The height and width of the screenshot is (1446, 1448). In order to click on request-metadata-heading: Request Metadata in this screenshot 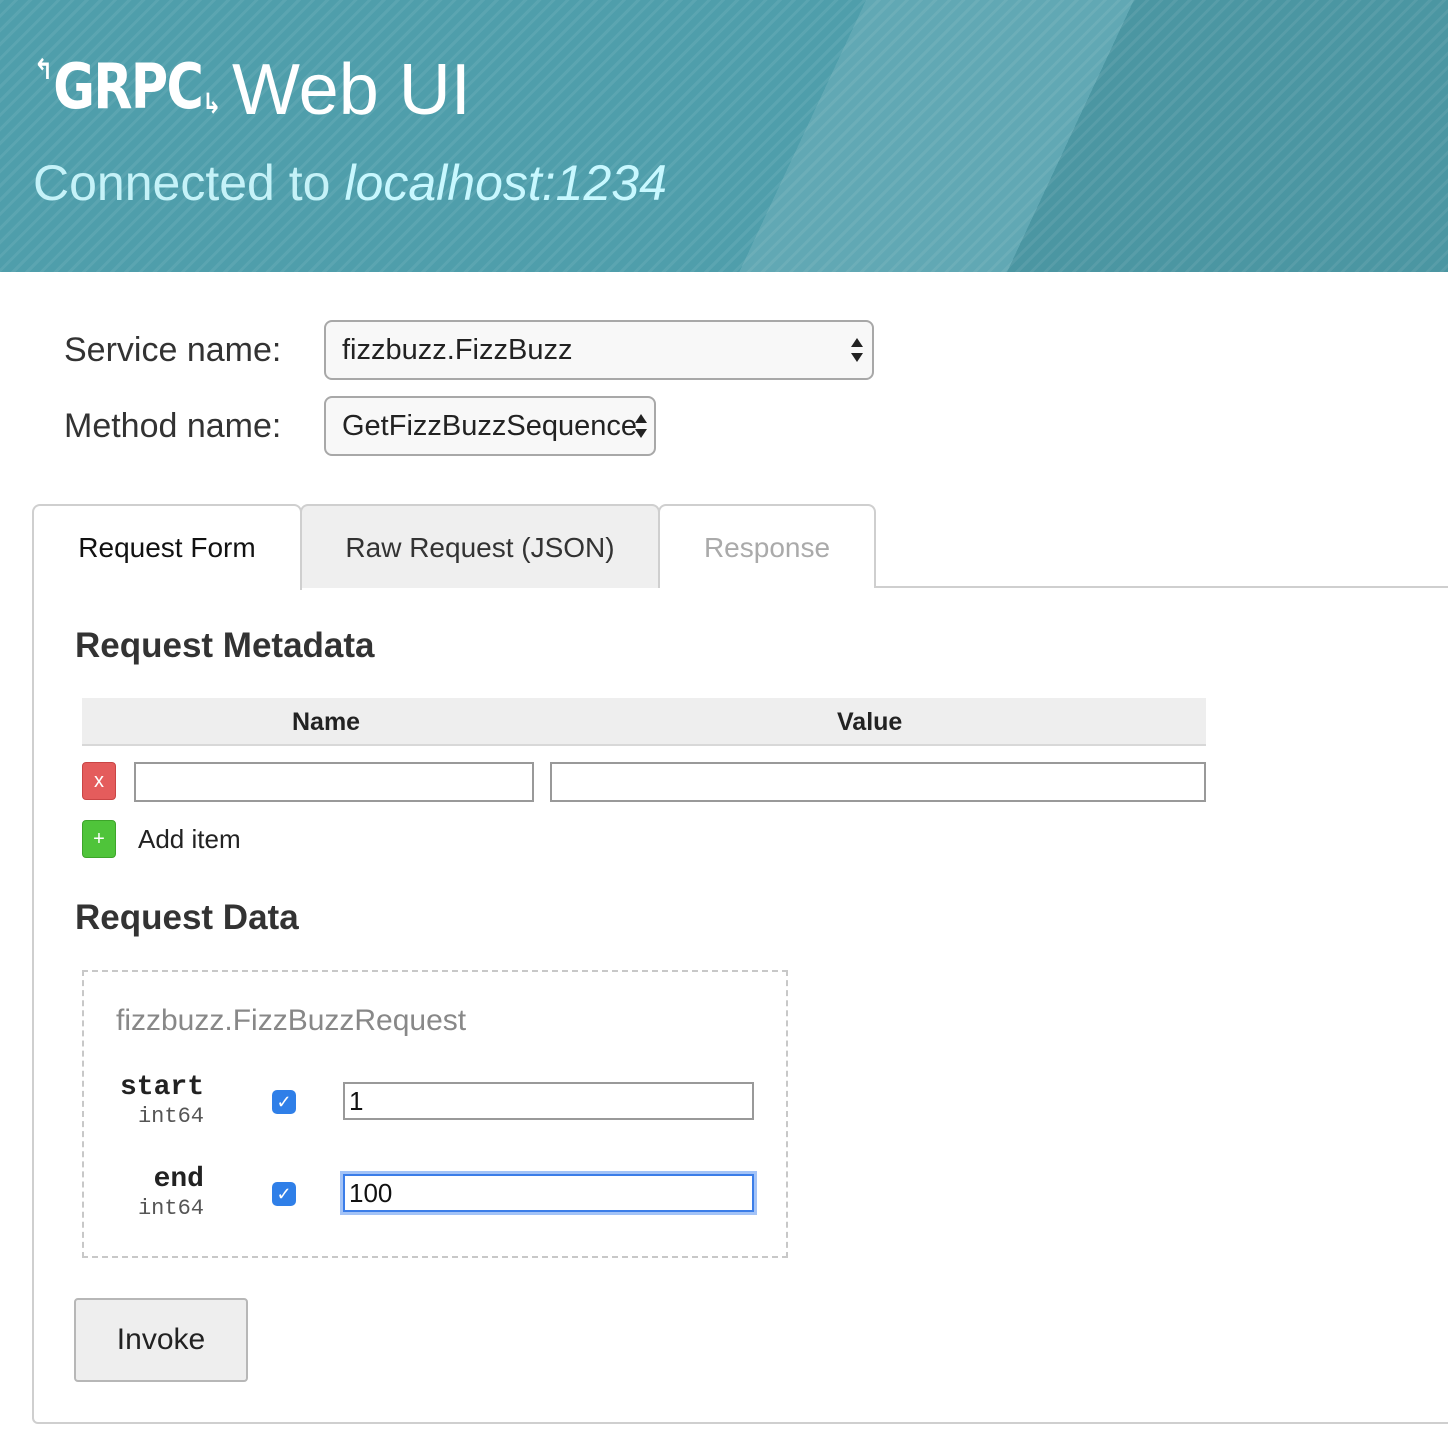, I will do `click(225, 645)`.